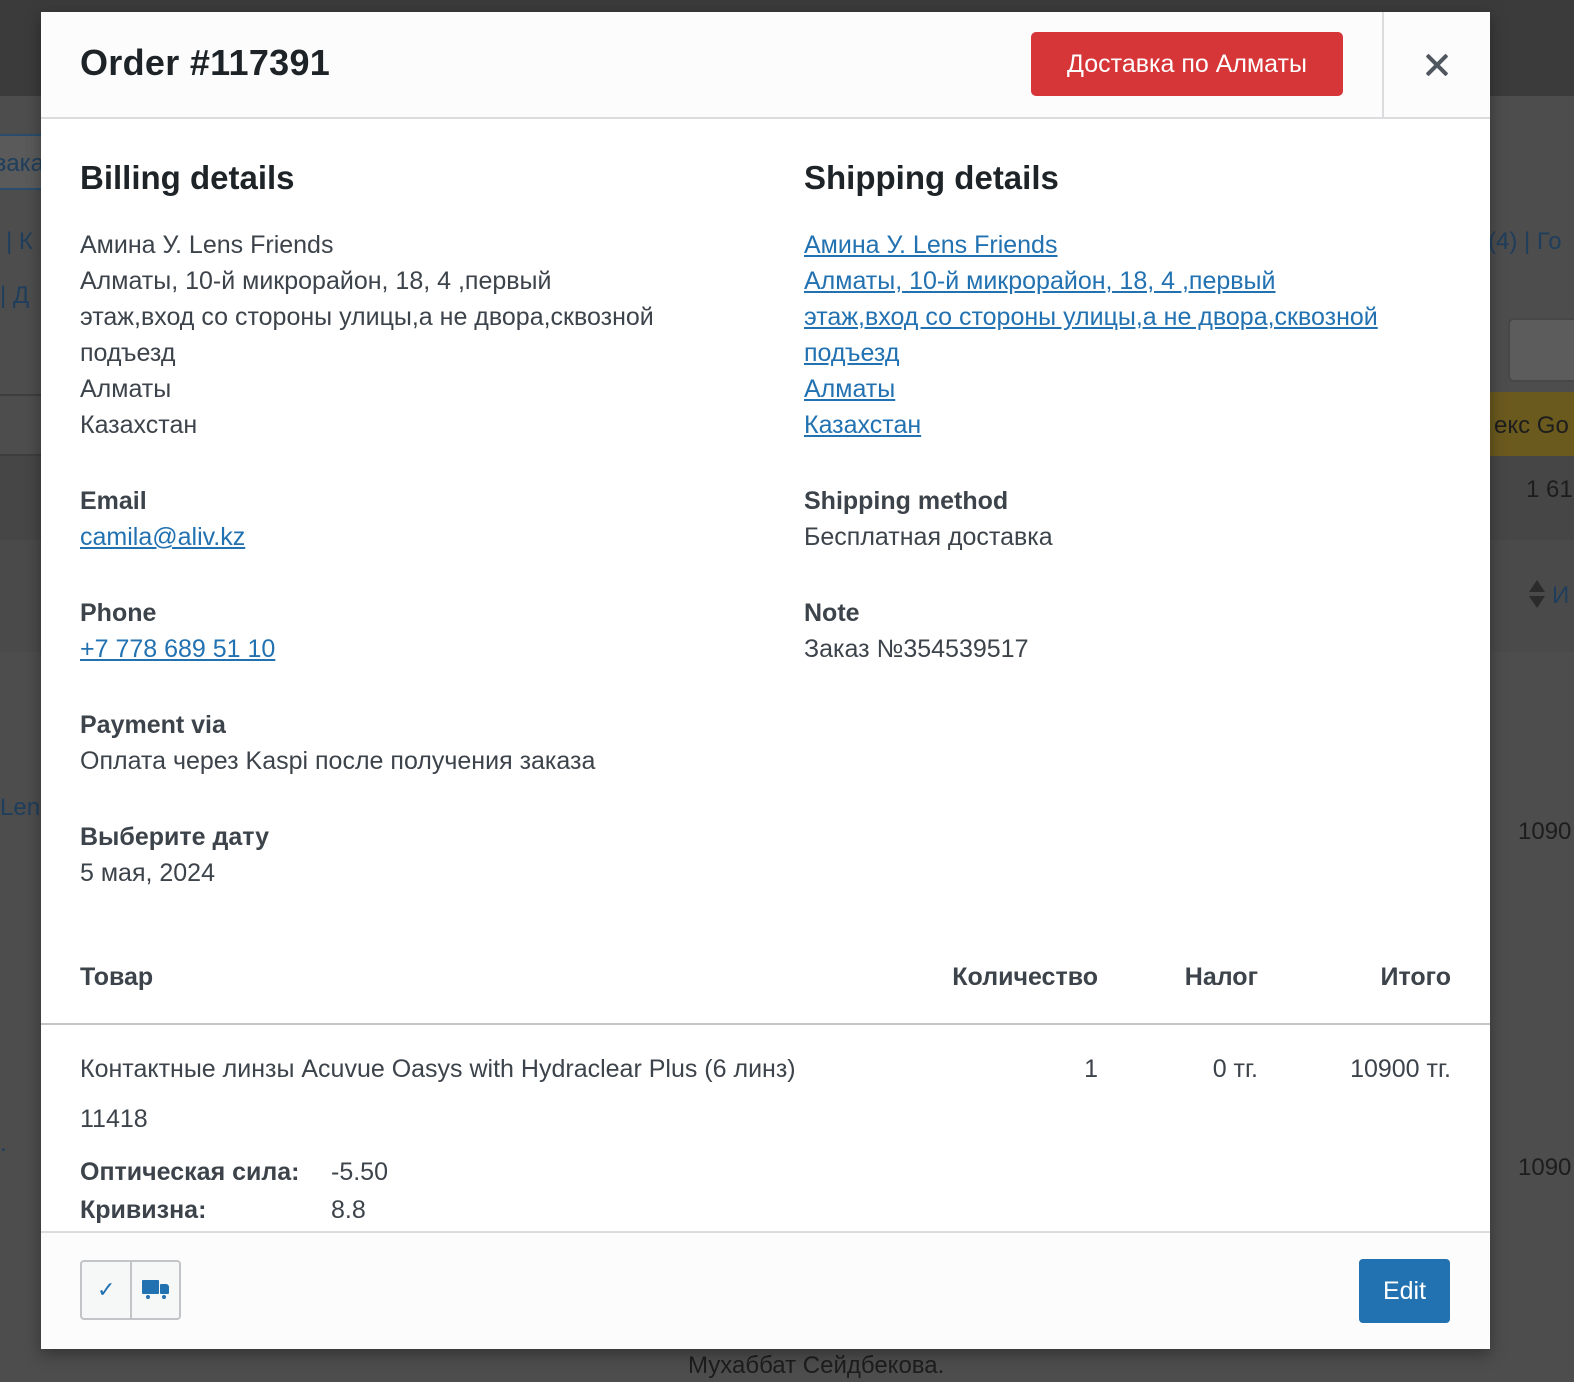 The width and height of the screenshot is (1574, 1382). I want to click on order-note: Note Заказ №354539517, so click(1134, 631).